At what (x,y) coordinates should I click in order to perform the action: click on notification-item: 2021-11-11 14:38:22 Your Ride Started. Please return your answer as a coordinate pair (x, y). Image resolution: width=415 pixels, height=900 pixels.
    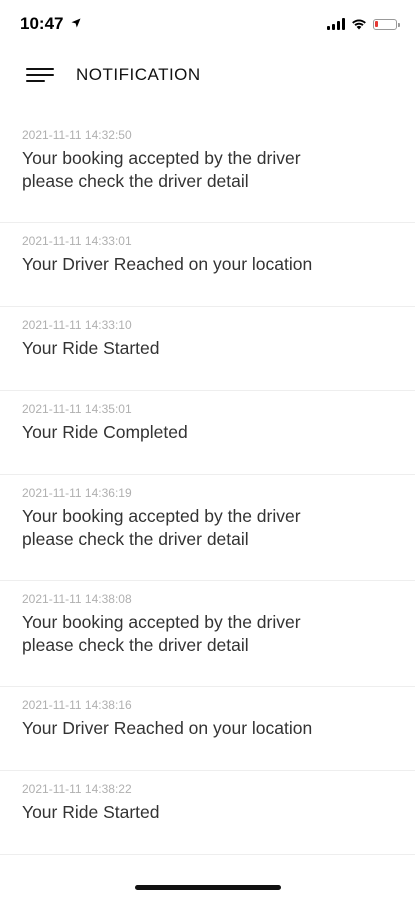
    Looking at the image, I should click on (207, 813).